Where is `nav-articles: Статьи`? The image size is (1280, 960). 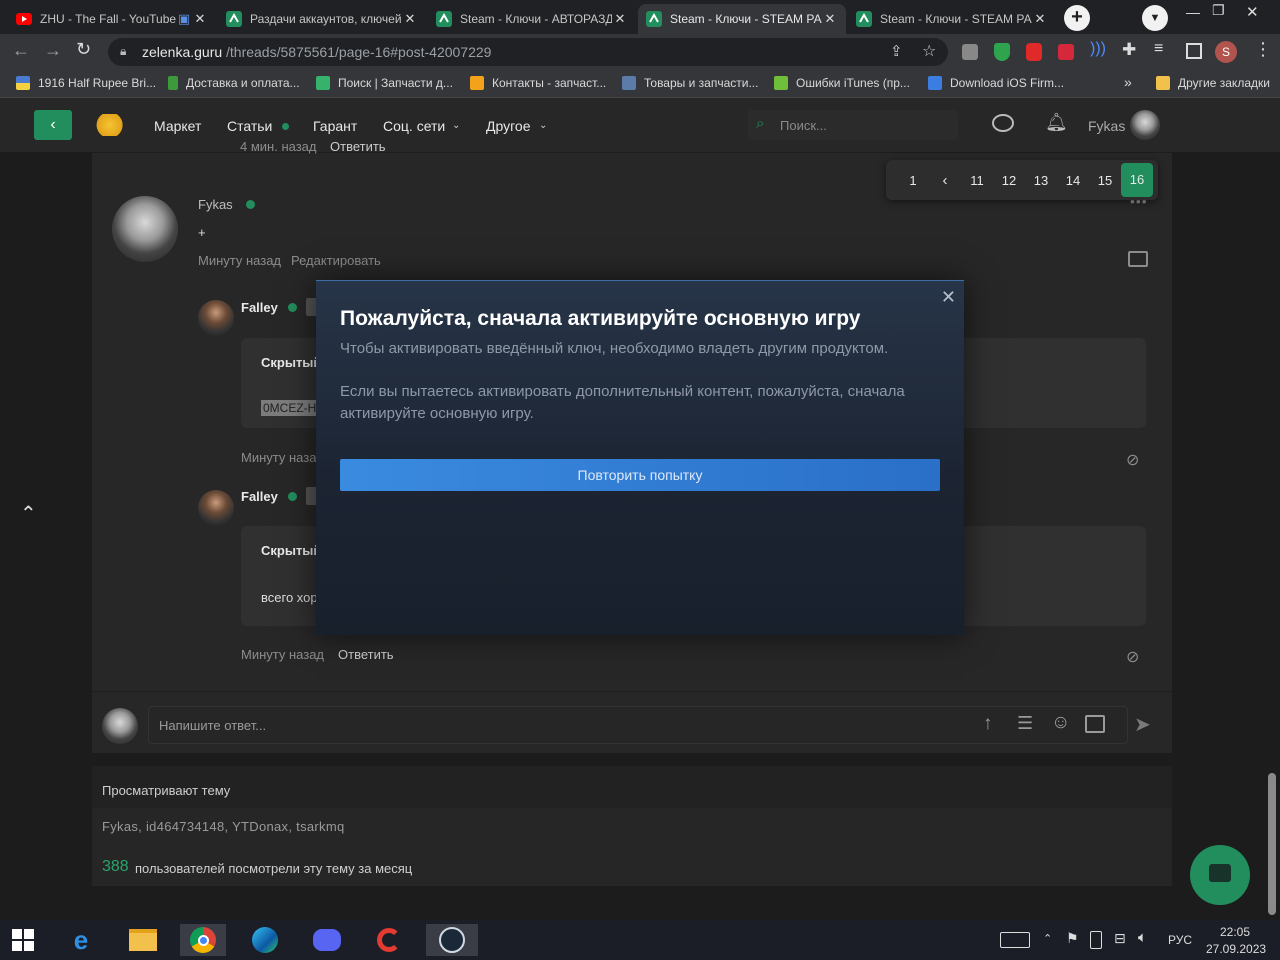 nav-articles: Статьи is located at coordinates (249, 126).